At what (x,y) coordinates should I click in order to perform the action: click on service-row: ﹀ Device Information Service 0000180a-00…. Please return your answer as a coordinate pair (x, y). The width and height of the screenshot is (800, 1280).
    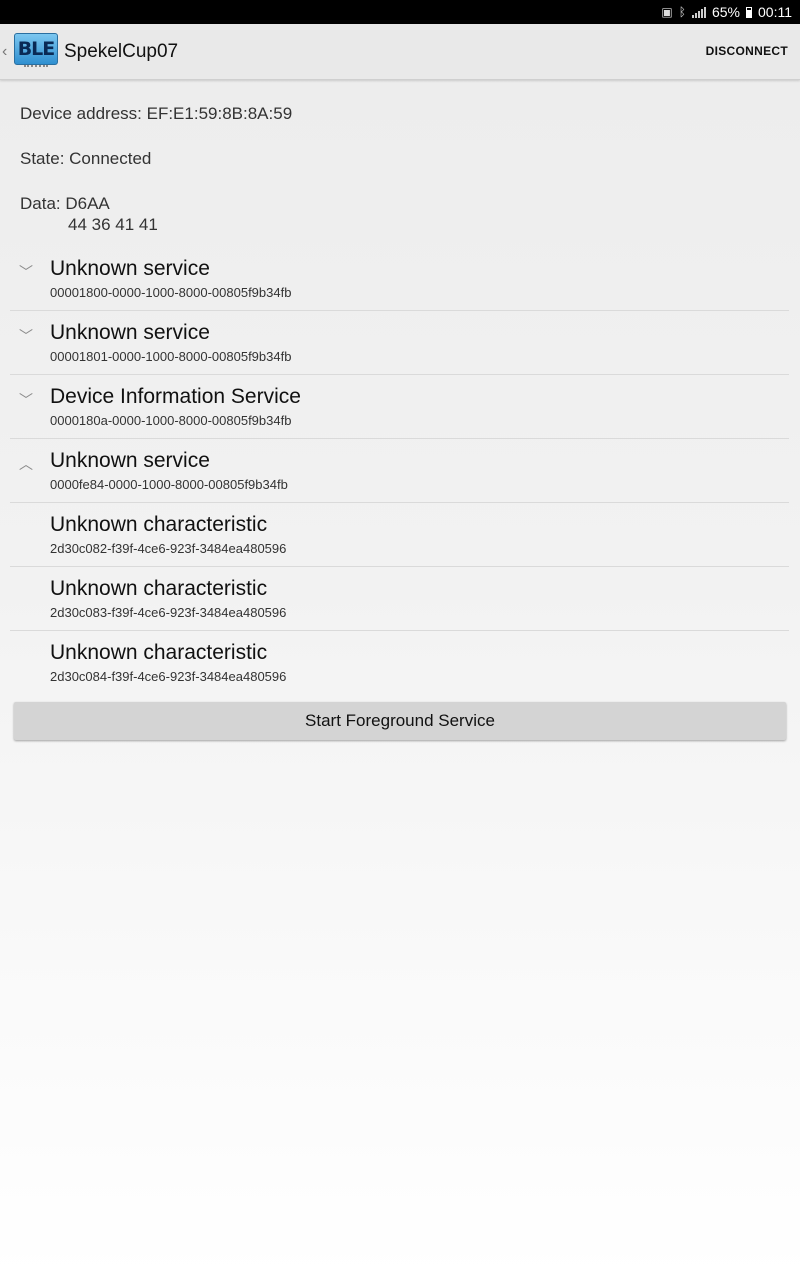
    Looking at the image, I should click on (399, 407).